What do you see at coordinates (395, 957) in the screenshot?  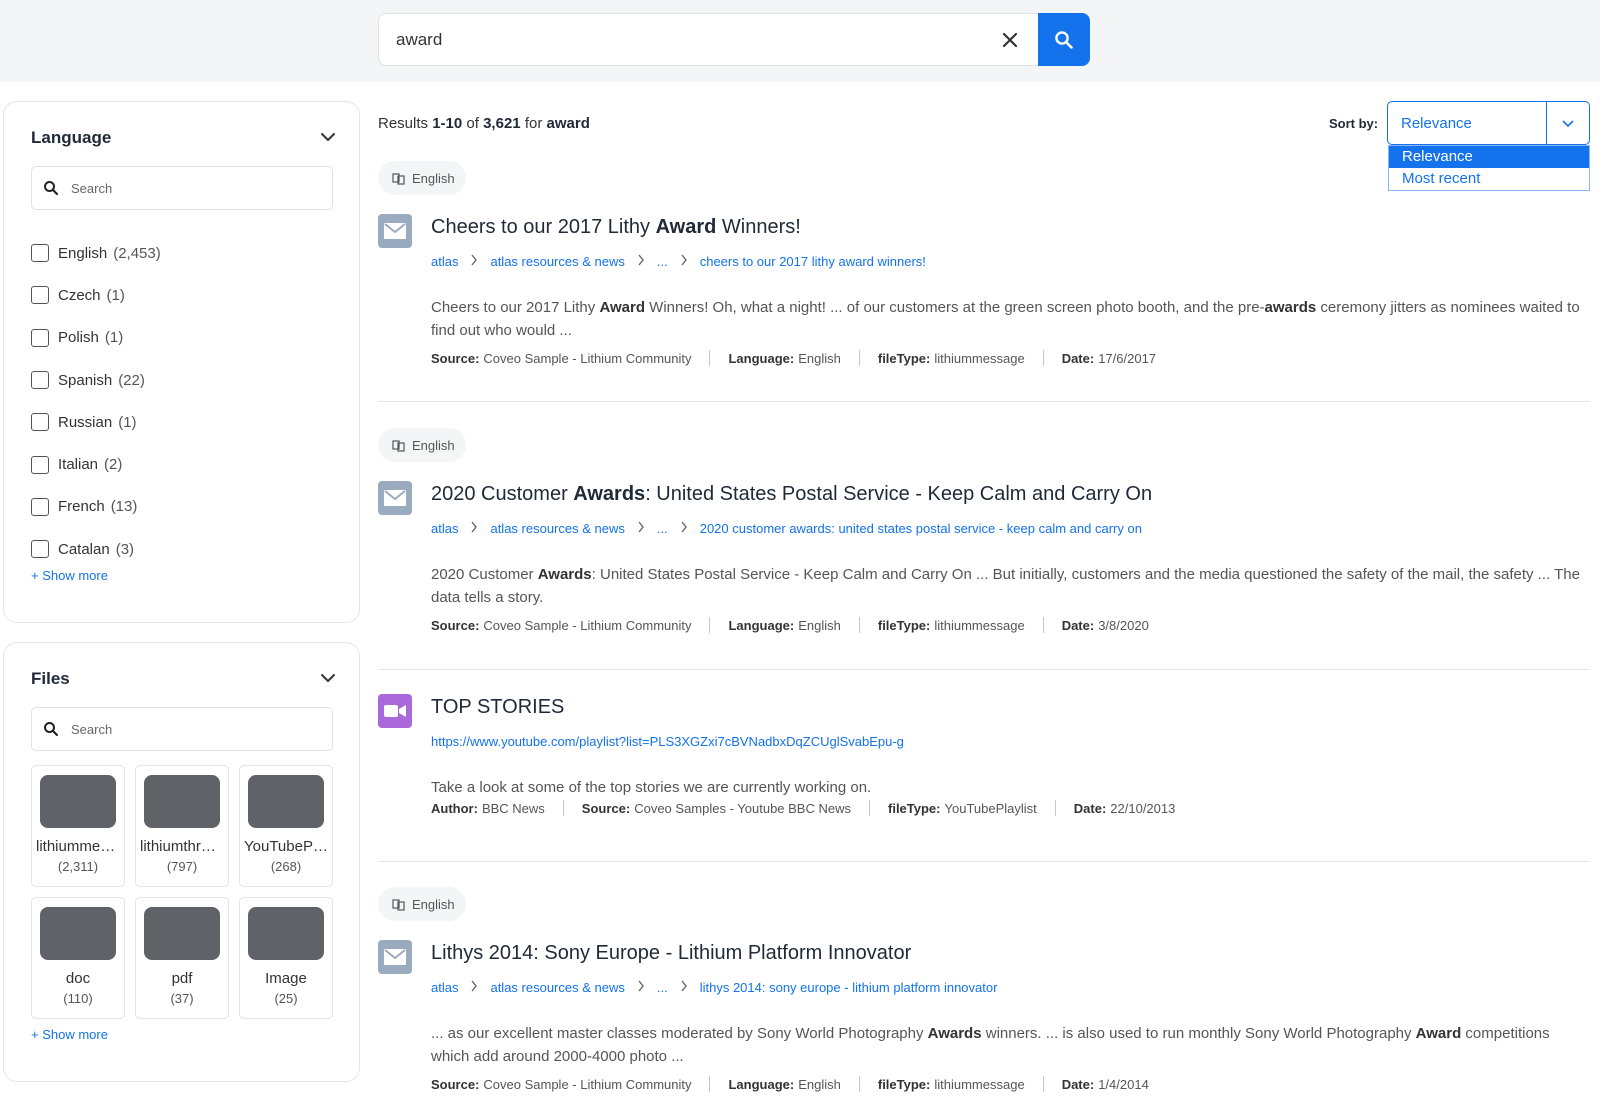 I see `envelope-icon` at bounding box center [395, 957].